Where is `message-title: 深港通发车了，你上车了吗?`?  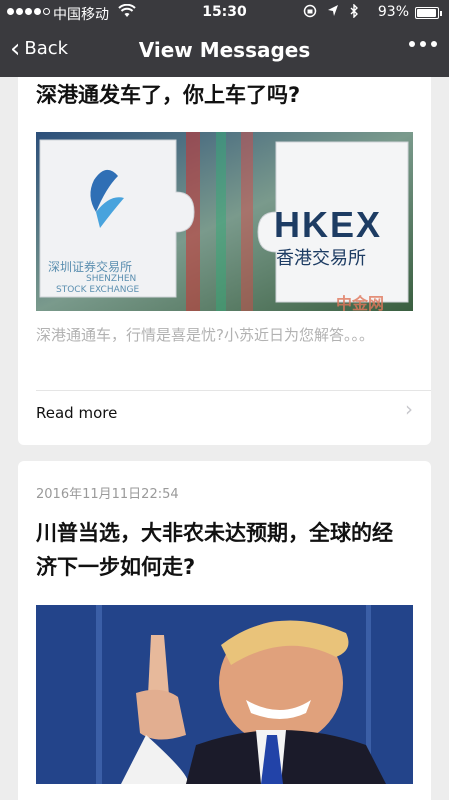
message-title: 深港通发车了，你上车了吗? is located at coordinates (168, 95).